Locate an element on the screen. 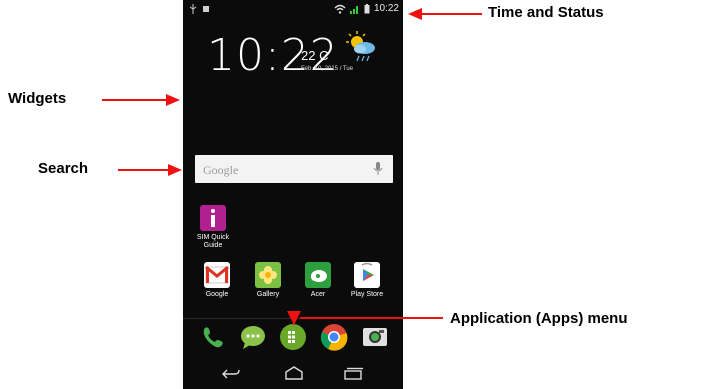 The image size is (705, 389). battery-icon is located at coordinates (367, 8).